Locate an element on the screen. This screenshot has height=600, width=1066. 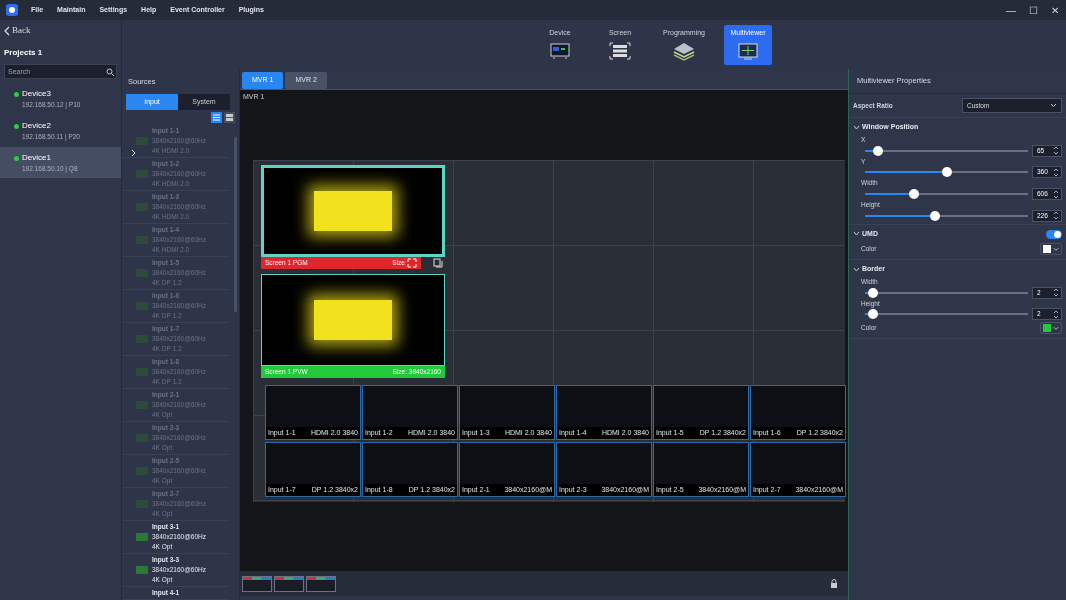
screen-grid-icon is located at coordinates (620, 50).